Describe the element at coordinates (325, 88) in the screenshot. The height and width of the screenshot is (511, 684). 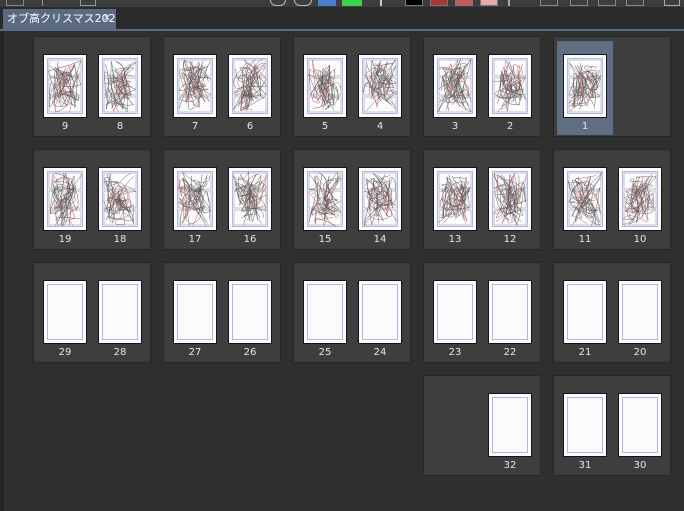
I see `page-thumbnail-5: 5` at that location.